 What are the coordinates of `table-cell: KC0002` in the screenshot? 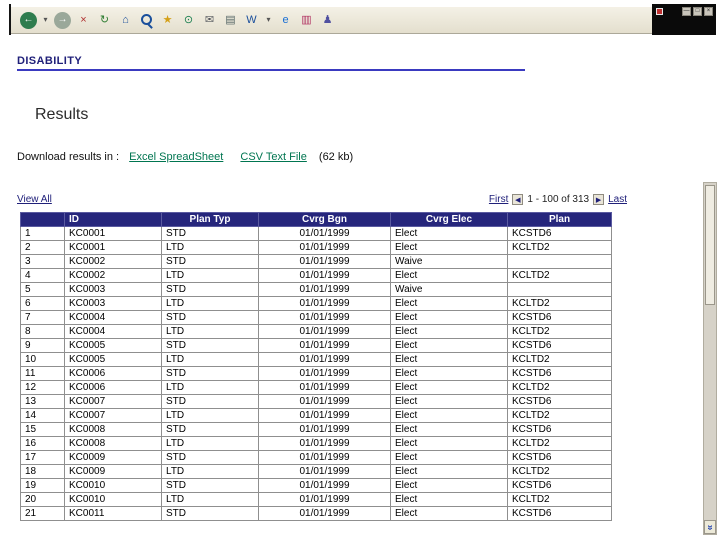 It's located at (113, 275).